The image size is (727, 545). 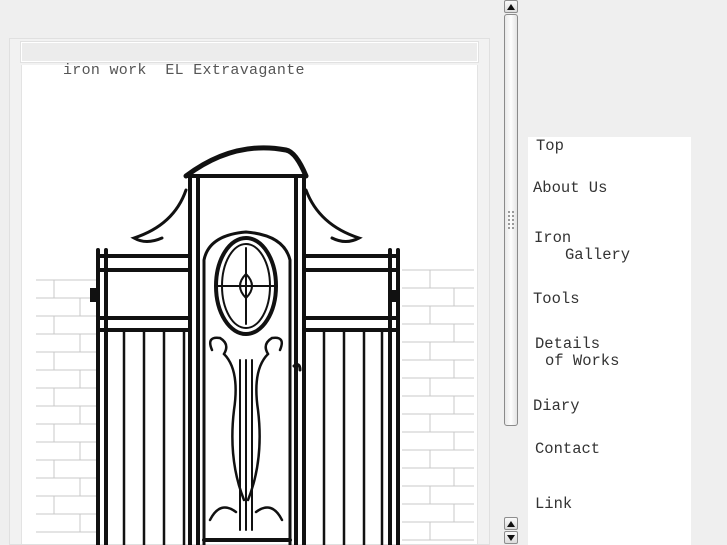 What do you see at coordinates (249, 52) in the screenshot?
I see `frame-top-bar` at bounding box center [249, 52].